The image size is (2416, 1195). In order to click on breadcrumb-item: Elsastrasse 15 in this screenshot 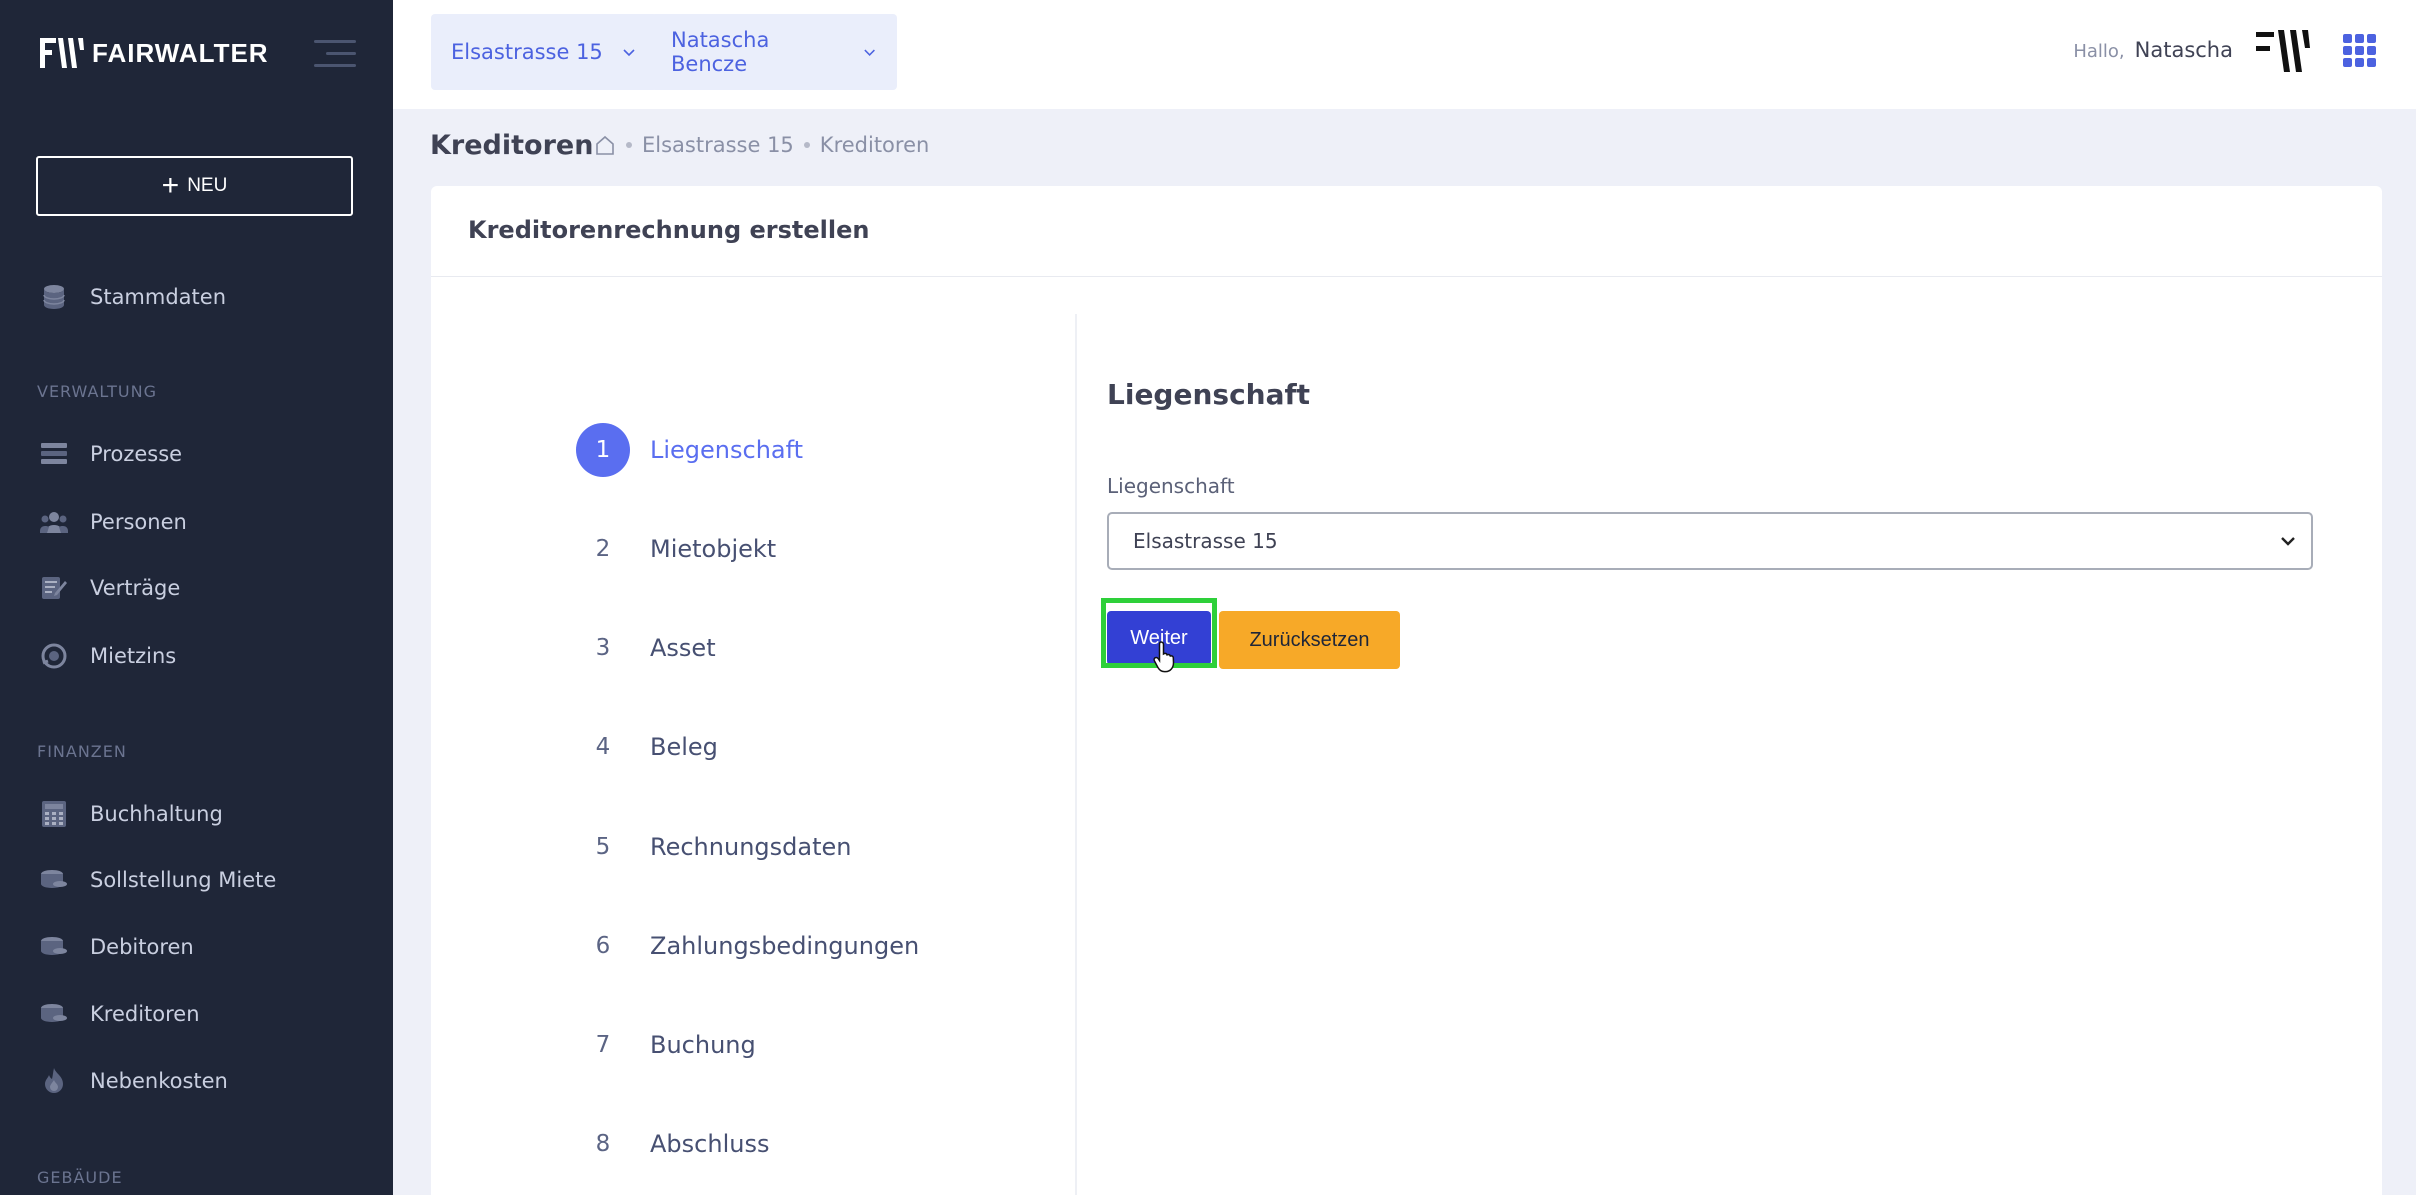, I will do `click(718, 145)`.